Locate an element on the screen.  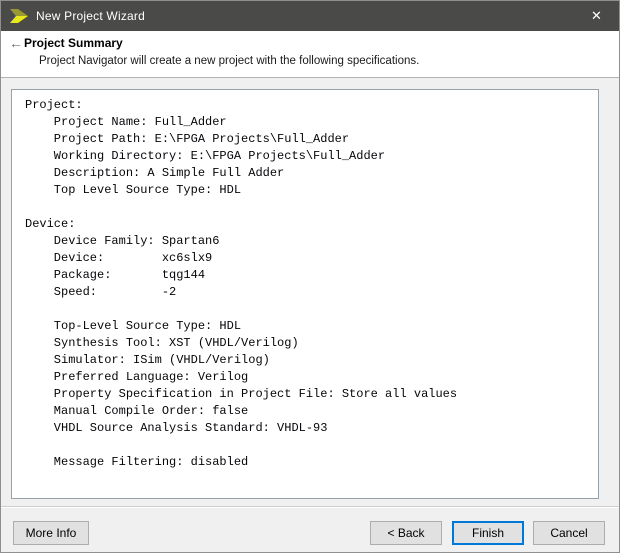
finish-button: Finish is located at coordinates (488, 533).